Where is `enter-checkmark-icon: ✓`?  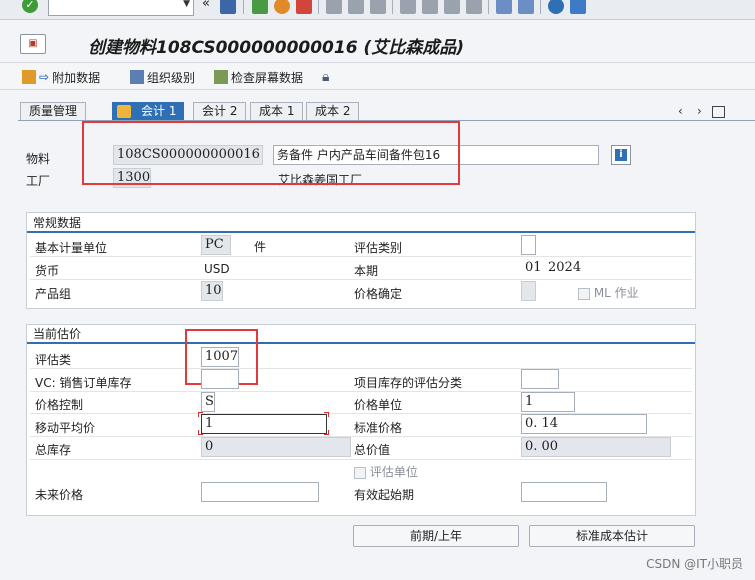
enter-checkmark-icon: ✓ is located at coordinates (30, 6).